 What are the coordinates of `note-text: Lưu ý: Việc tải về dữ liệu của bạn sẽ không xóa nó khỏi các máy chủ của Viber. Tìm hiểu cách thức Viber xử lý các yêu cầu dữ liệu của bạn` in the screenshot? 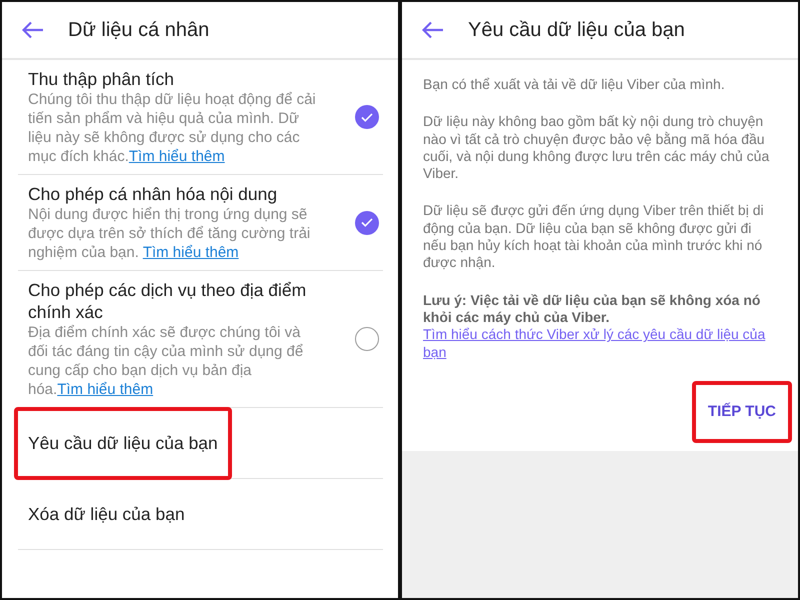 It's located at (600, 326).